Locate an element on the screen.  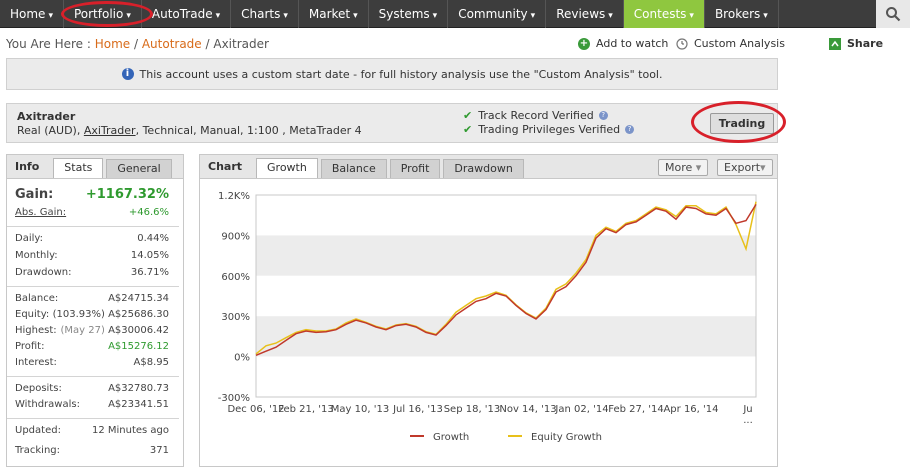
abs-gain-row: Abs. Gain: +46.6% is located at coordinates (92, 212).